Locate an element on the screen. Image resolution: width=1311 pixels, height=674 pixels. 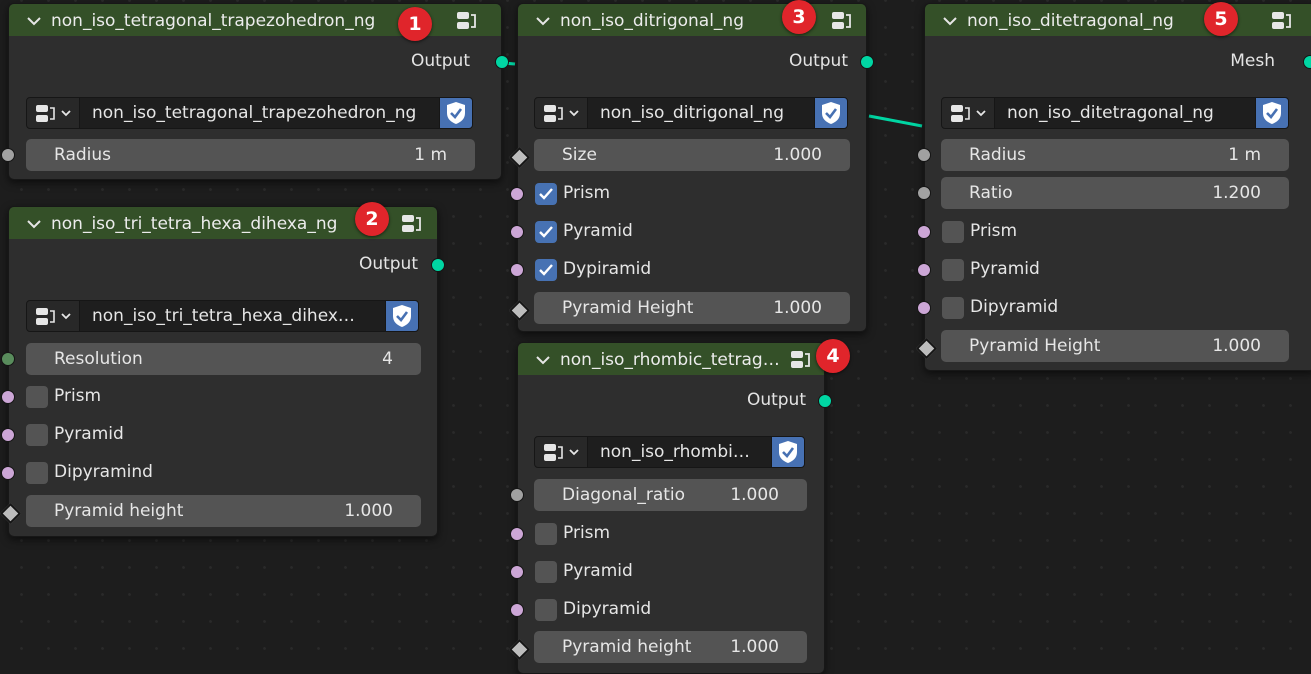
field-label: Radius is located at coordinates (998, 155).